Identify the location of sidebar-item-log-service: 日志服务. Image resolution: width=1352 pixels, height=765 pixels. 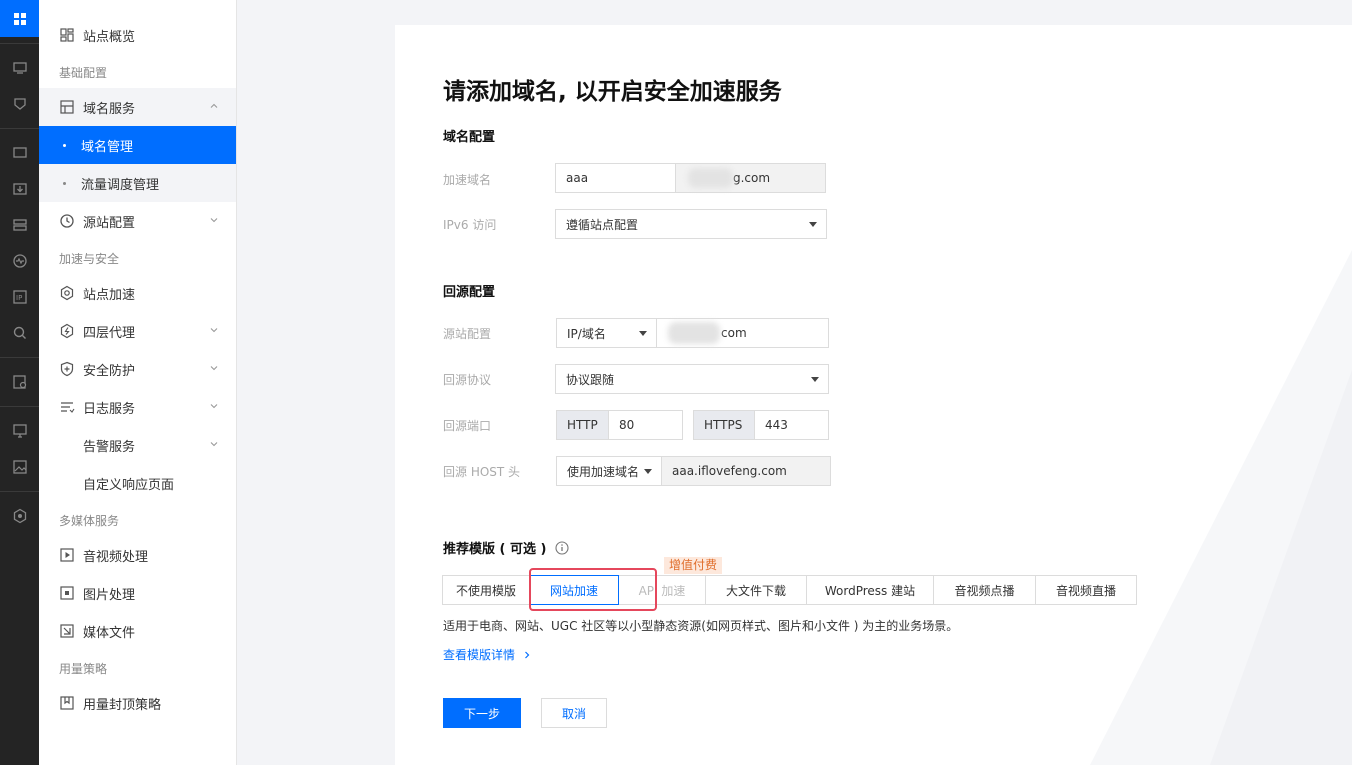
(137, 407).